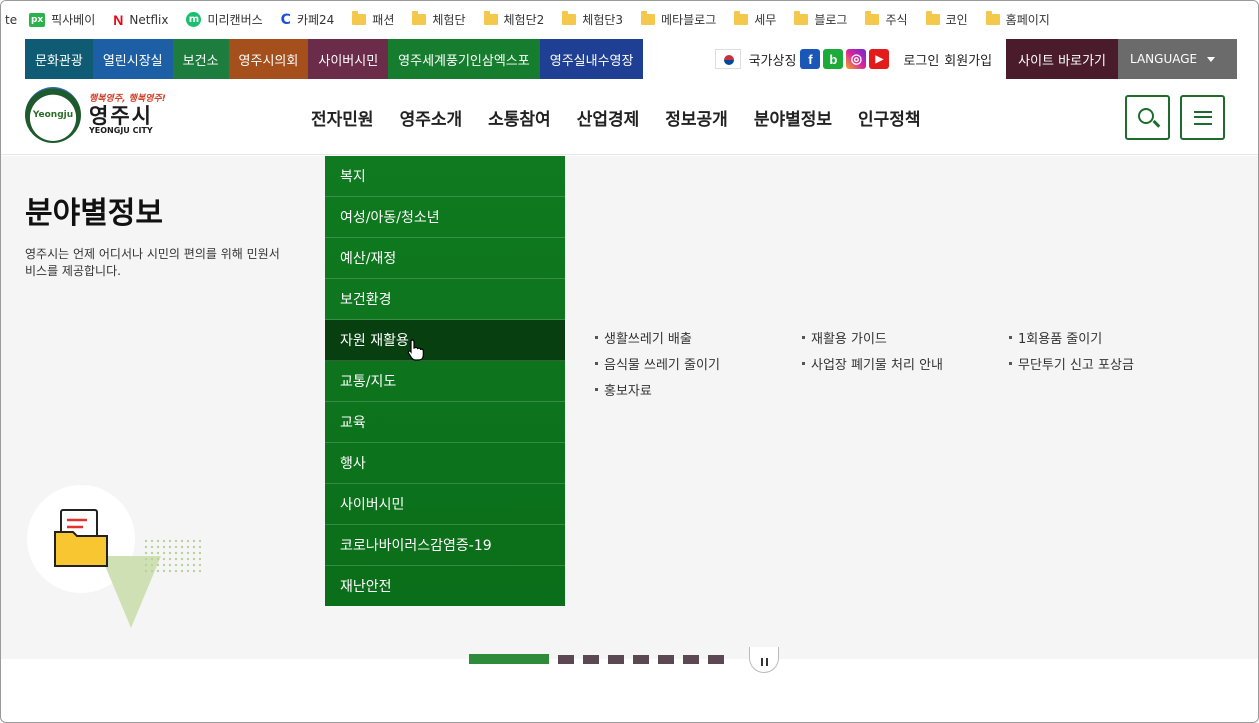 The image size is (1259, 723). I want to click on submenu-item: 사이버시민, so click(445, 504).